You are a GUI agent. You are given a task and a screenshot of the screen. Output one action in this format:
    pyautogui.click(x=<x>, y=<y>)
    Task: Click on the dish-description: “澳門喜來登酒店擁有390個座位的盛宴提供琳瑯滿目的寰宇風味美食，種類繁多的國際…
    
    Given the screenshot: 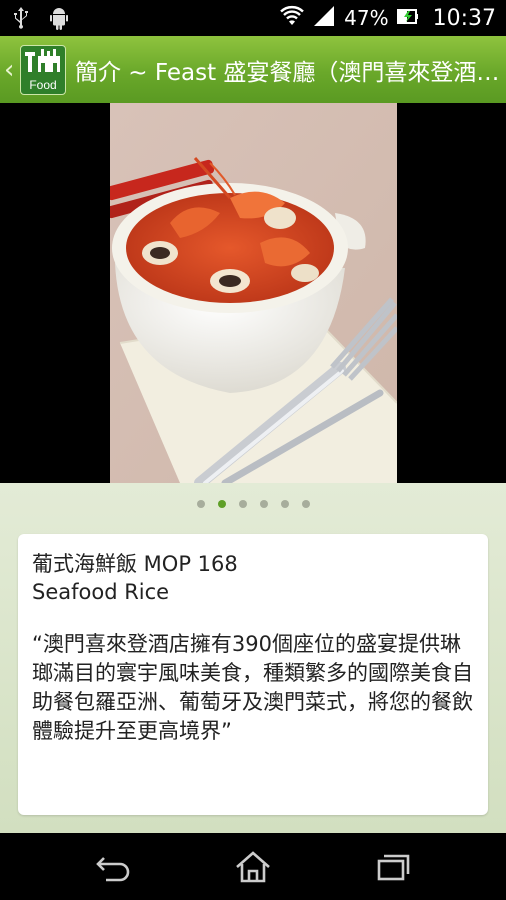 What is the action you would take?
    pyautogui.click(x=252, y=687)
    